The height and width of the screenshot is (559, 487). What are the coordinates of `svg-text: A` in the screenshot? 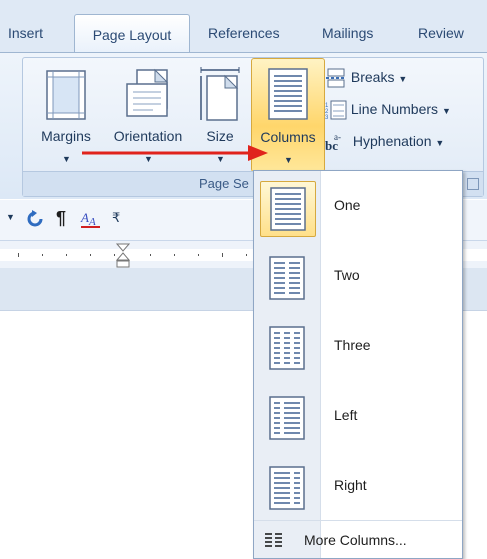 It's located at (84, 217).